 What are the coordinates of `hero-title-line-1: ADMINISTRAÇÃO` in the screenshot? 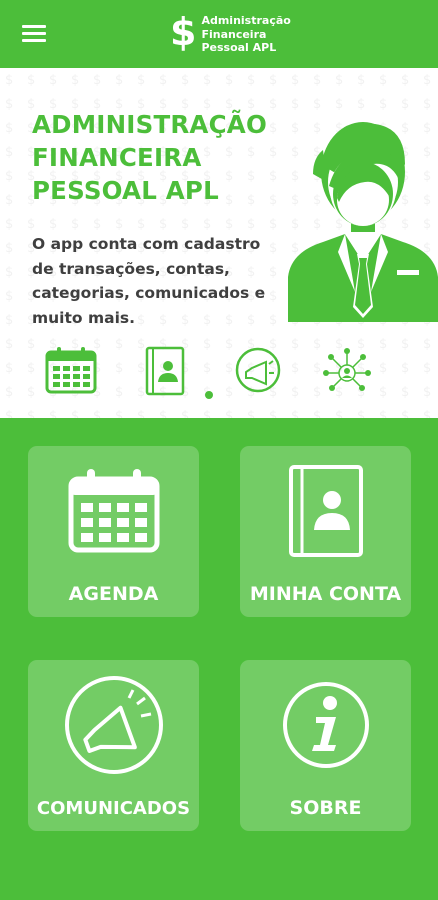 It's located at (149, 124).